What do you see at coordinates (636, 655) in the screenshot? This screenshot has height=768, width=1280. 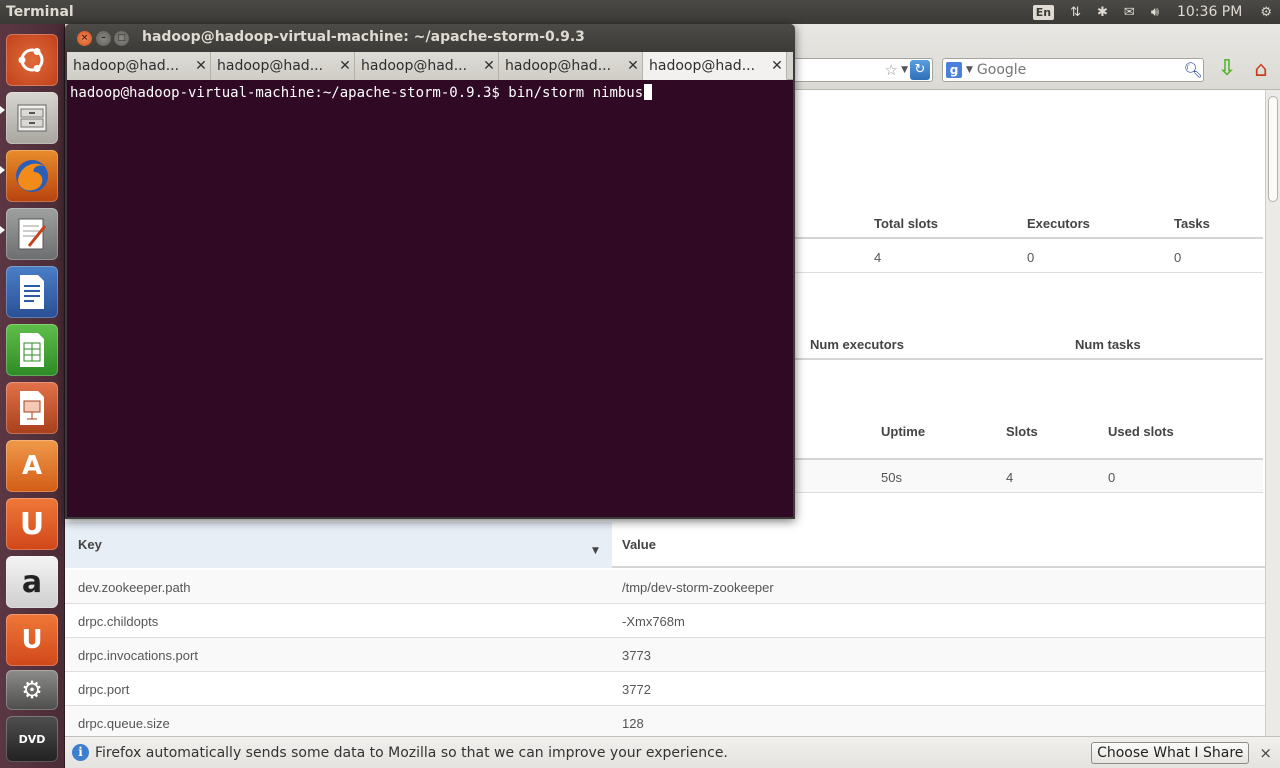 I see `config-value: 3773` at bounding box center [636, 655].